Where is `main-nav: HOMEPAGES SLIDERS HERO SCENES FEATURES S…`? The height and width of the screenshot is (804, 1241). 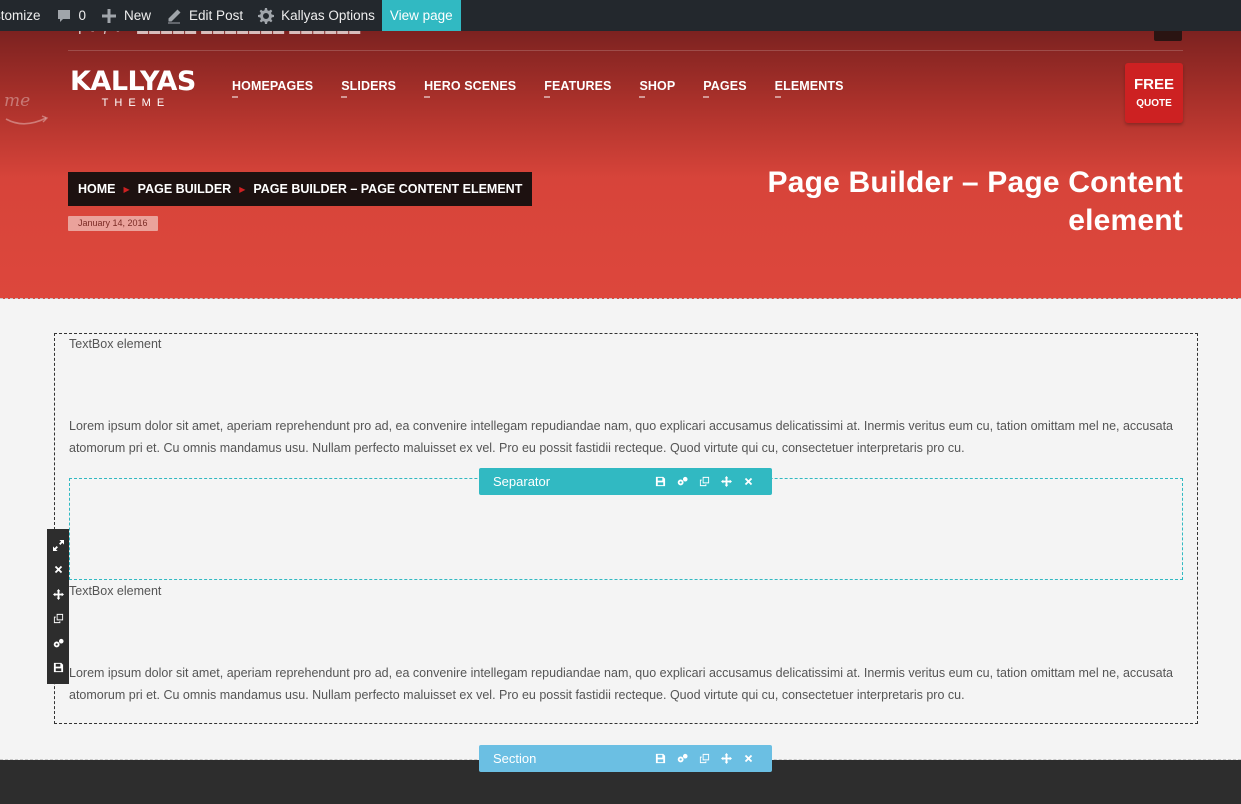 main-nav: HOMEPAGES SLIDERS HERO SCENES FEATURES S… is located at coordinates (552, 88).